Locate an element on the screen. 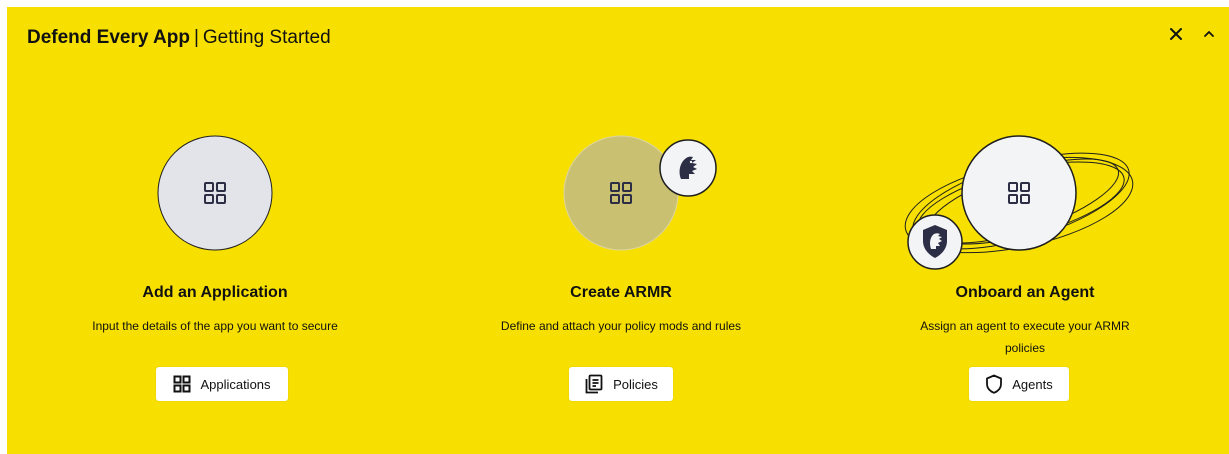  agents-button: Agents is located at coordinates (1019, 384).